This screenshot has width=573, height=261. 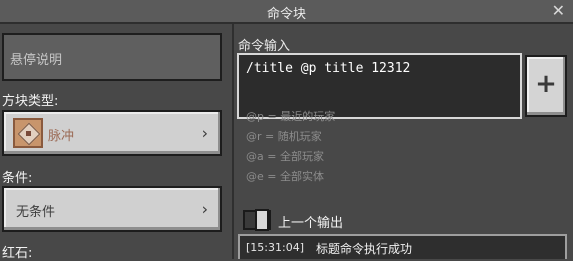 I want to click on command-text: /title @p title 12312, so click(x=328, y=68).